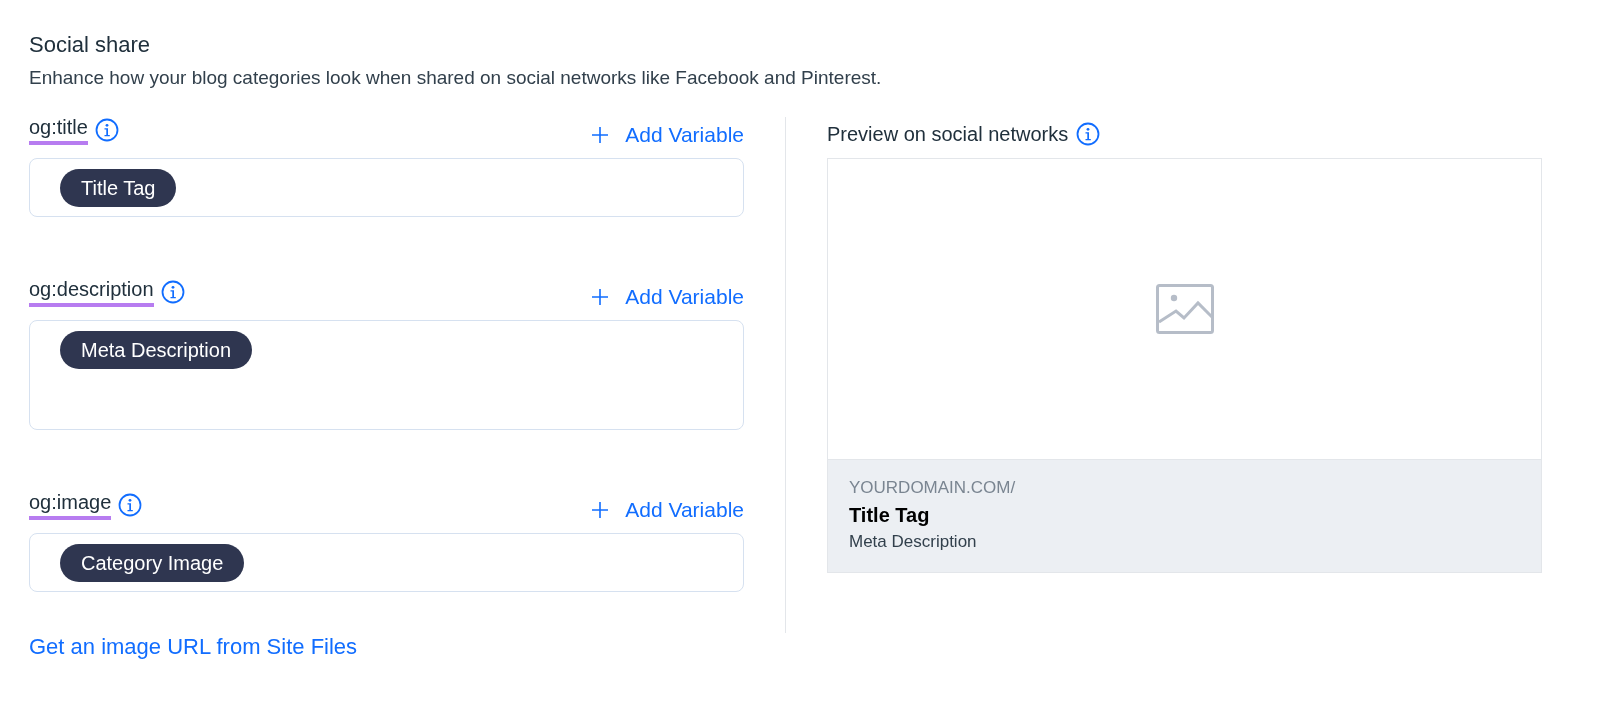  I want to click on variable-tag: Category Image, so click(152, 563).